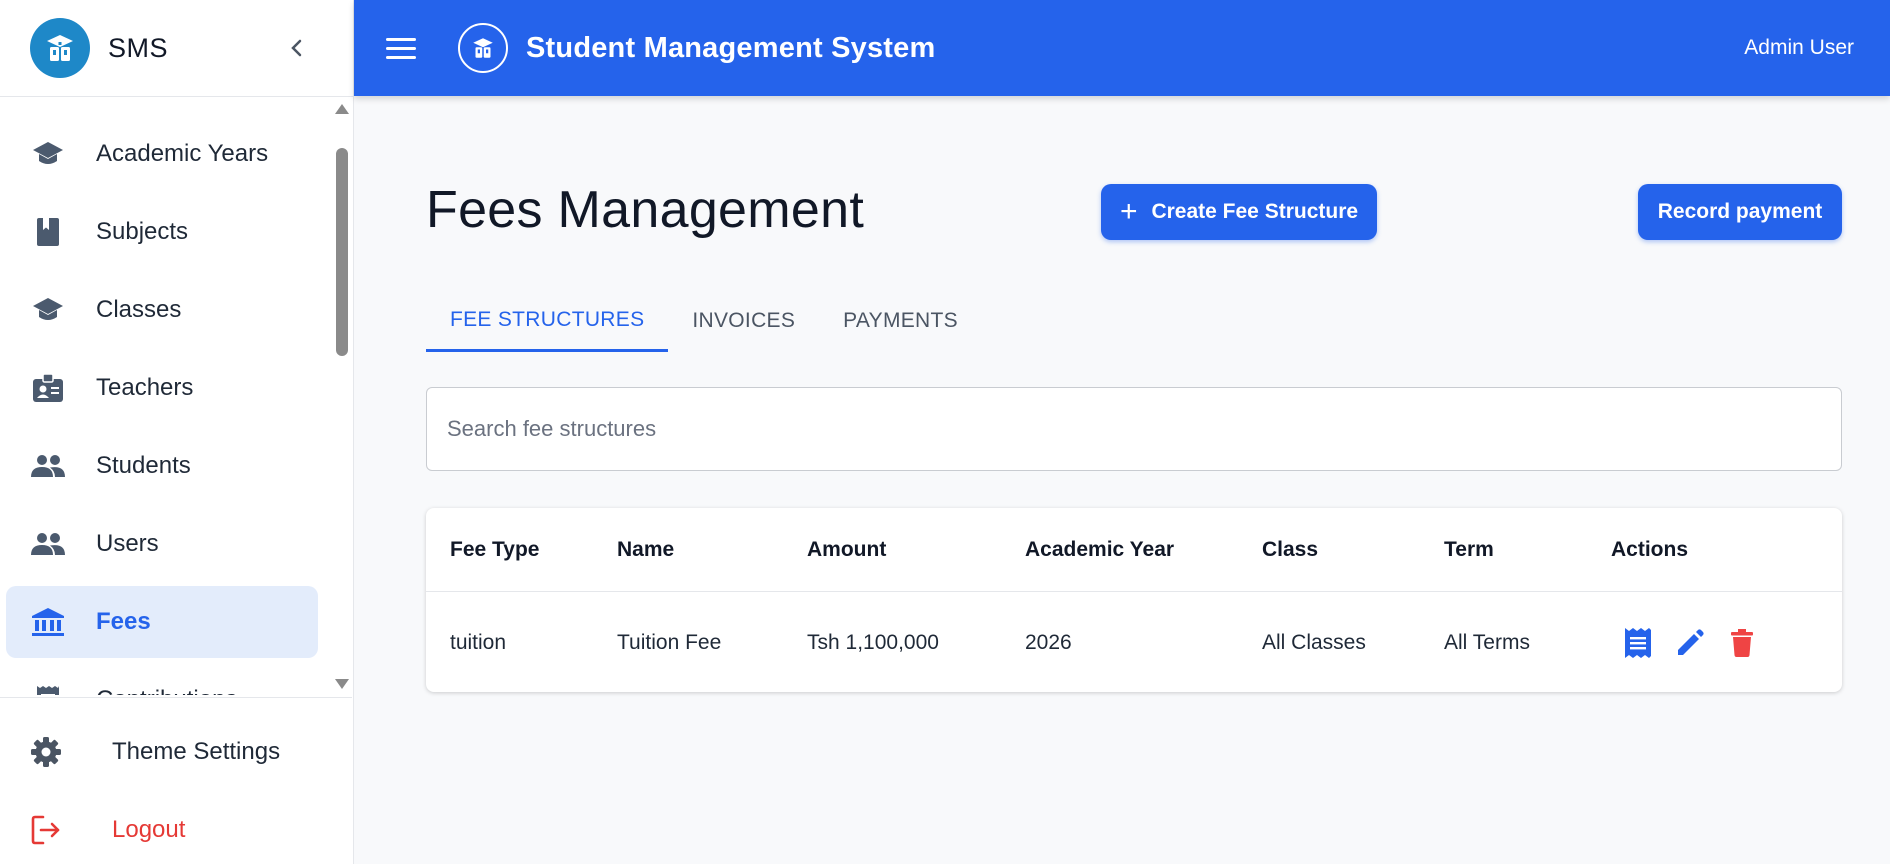 This screenshot has width=1890, height=864. I want to click on sidebar-item-users: Users, so click(162, 544).